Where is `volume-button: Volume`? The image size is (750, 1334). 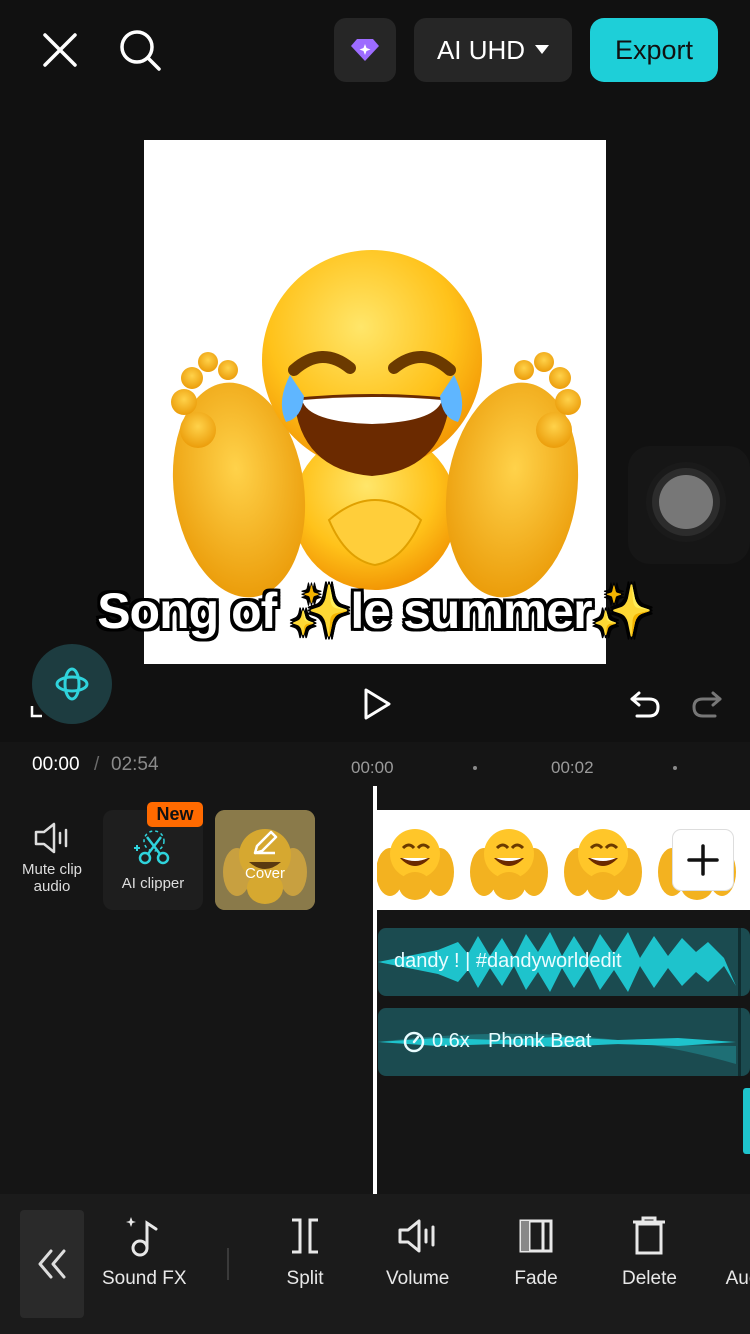 volume-button: Volume is located at coordinates (417, 1252).